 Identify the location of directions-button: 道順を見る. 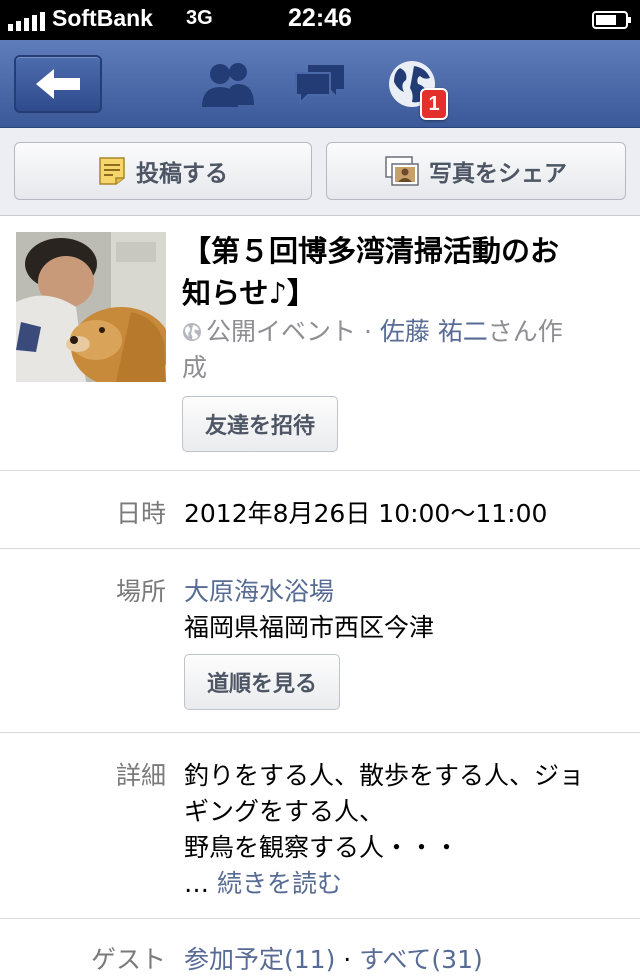
(262, 682).